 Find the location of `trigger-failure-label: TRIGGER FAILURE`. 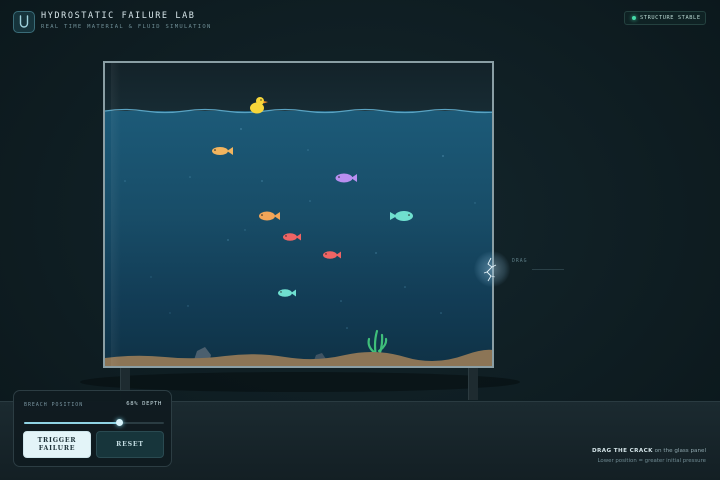

trigger-failure-label: TRIGGER FAILURE is located at coordinates (57, 444).